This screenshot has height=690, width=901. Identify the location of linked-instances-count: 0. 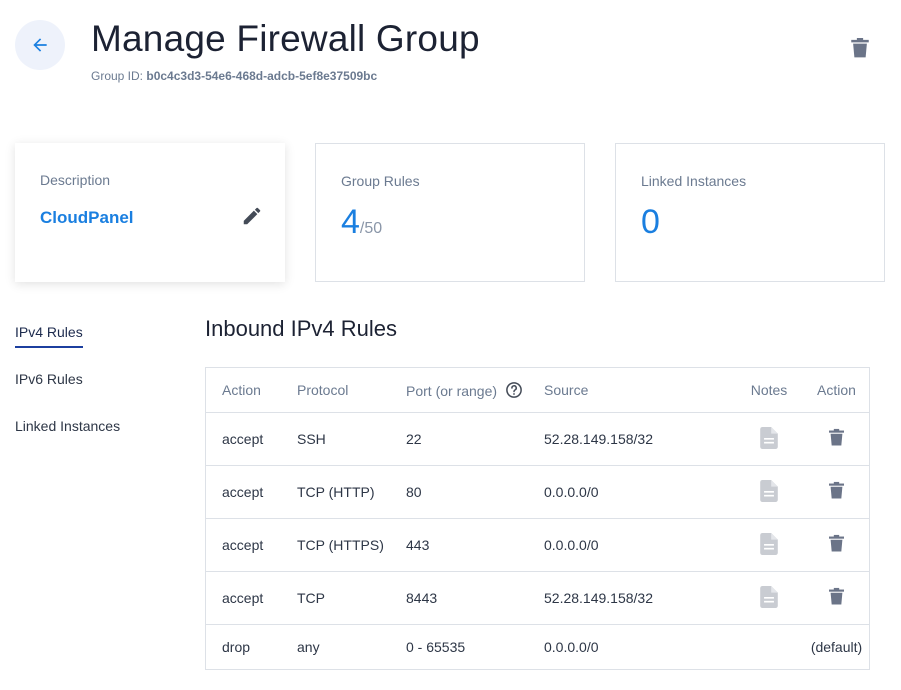
(650, 222).